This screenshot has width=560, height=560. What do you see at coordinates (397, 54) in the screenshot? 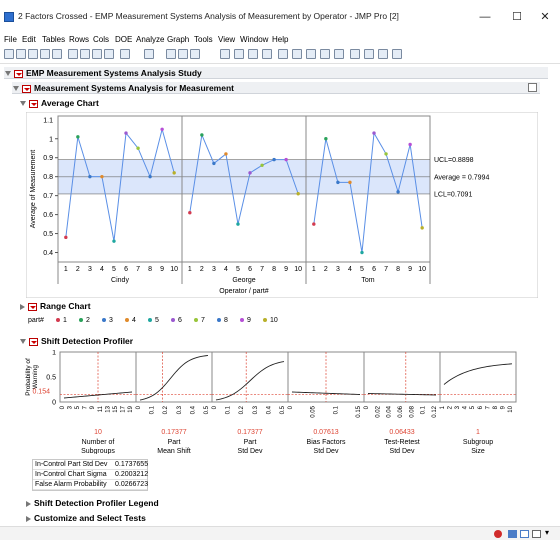
I see `oval-tool-icon` at bounding box center [397, 54].